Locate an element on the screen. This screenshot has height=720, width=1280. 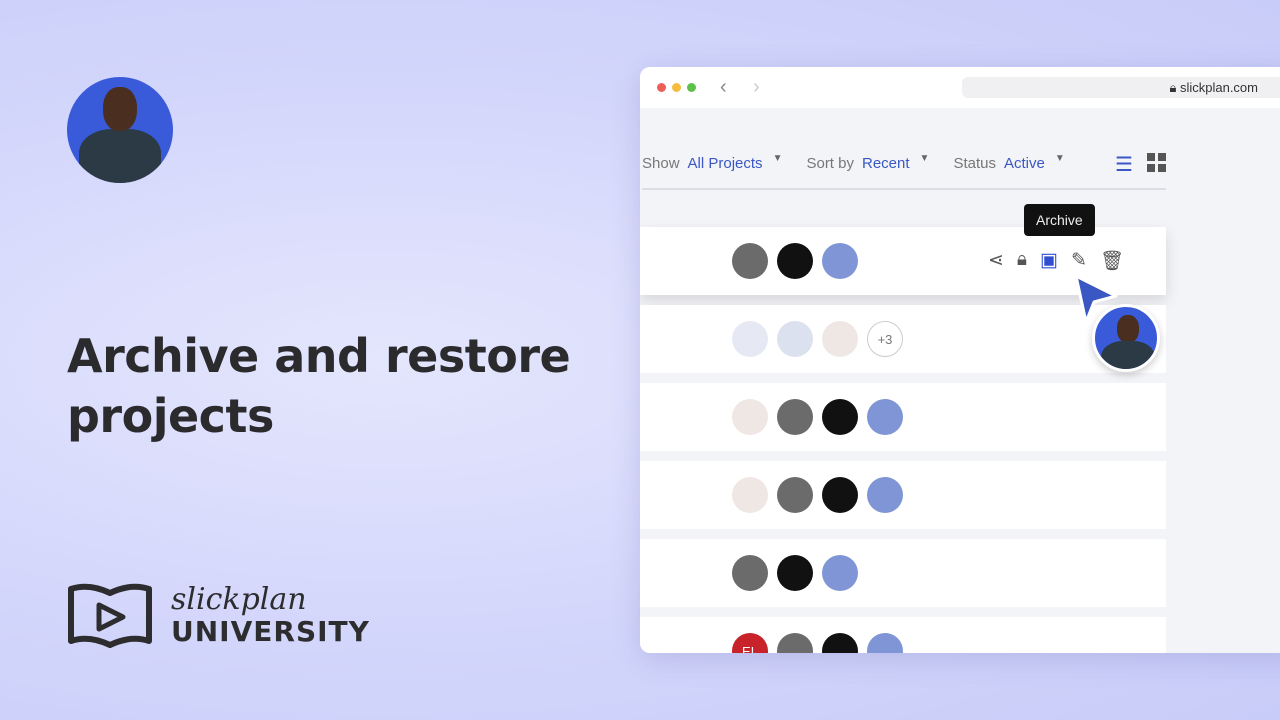
book-play-icon is located at coordinates (110, 615).